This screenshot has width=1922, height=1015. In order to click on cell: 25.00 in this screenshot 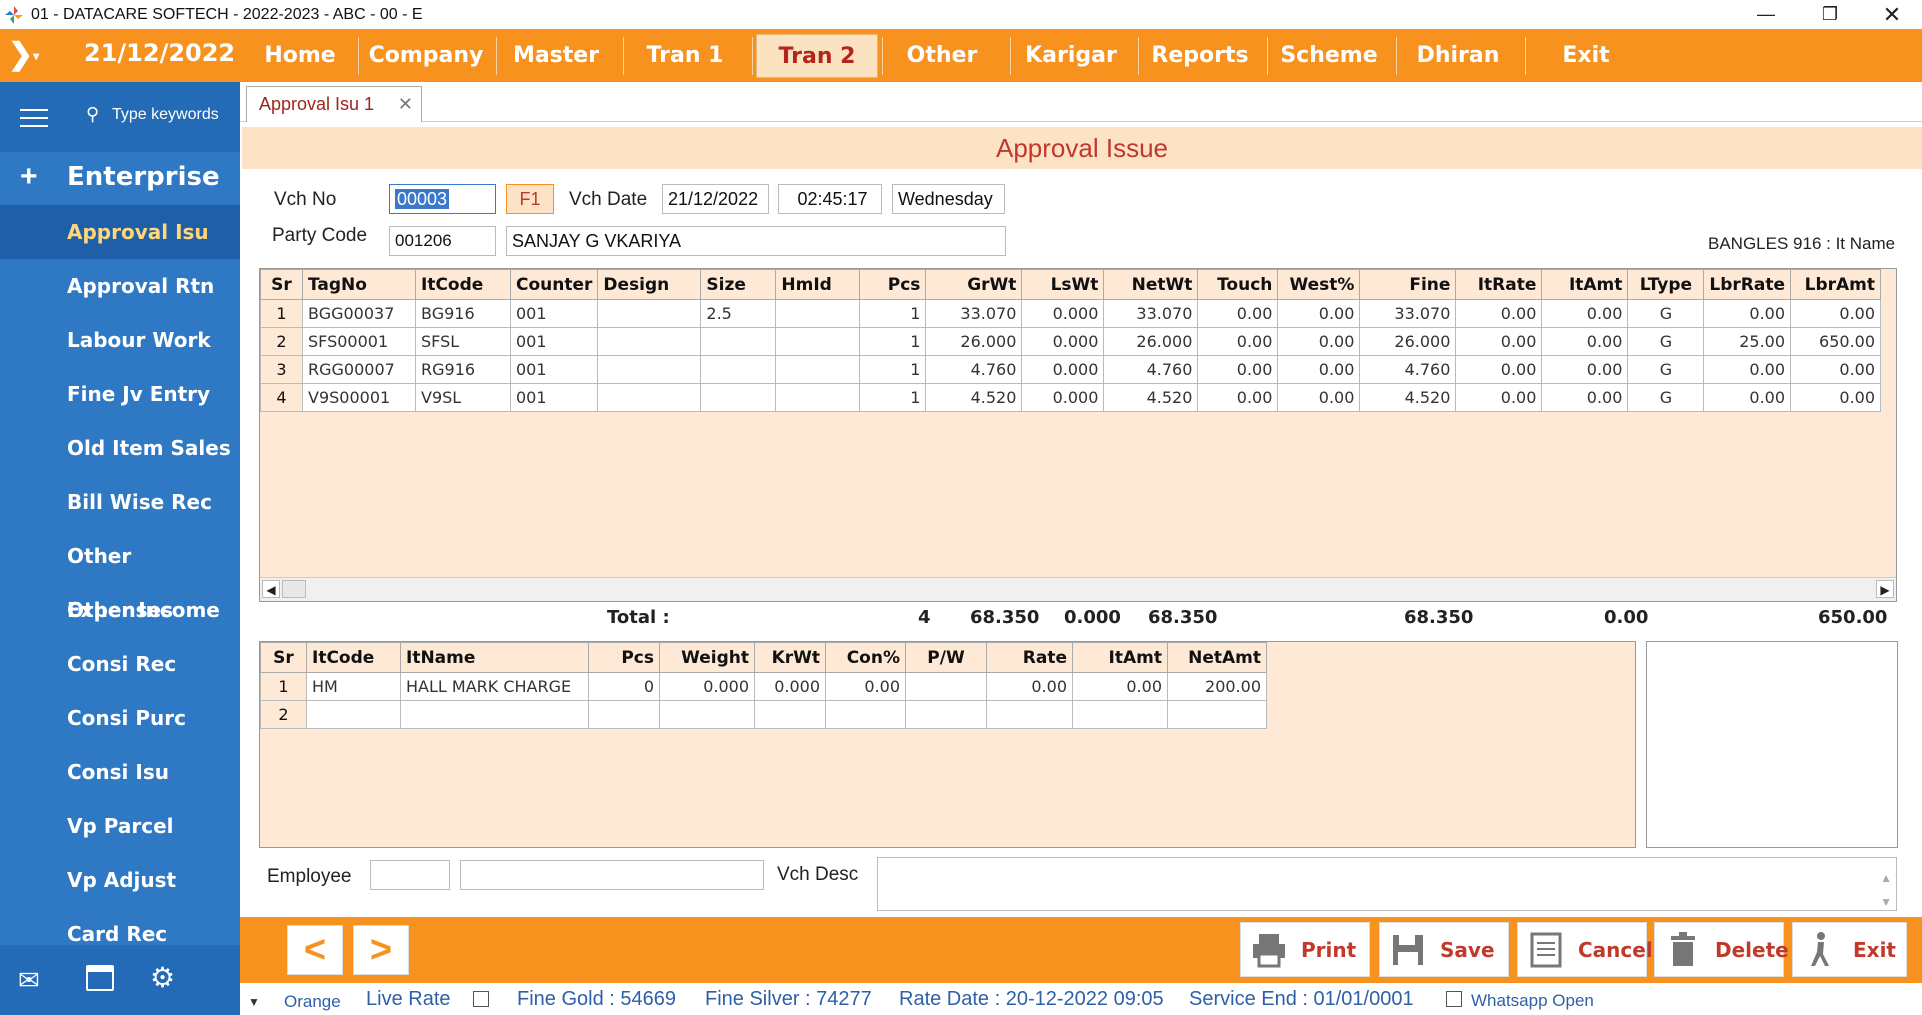, I will do `click(1747, 341)`.